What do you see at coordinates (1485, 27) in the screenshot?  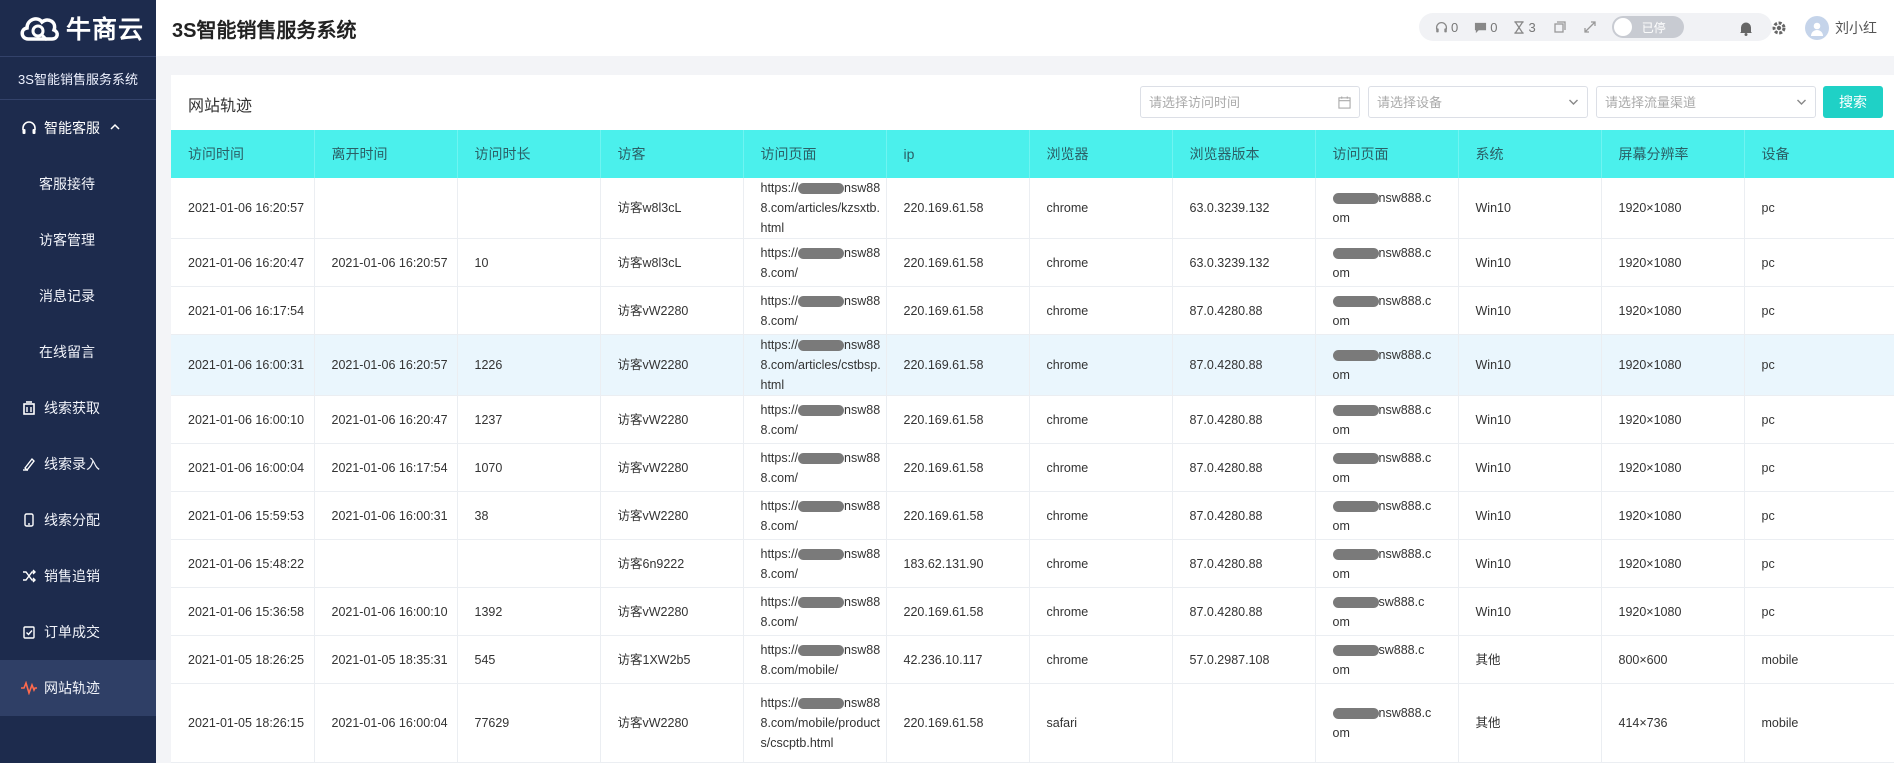 I see `message-count: 0` at bounding box center [1485, 27].